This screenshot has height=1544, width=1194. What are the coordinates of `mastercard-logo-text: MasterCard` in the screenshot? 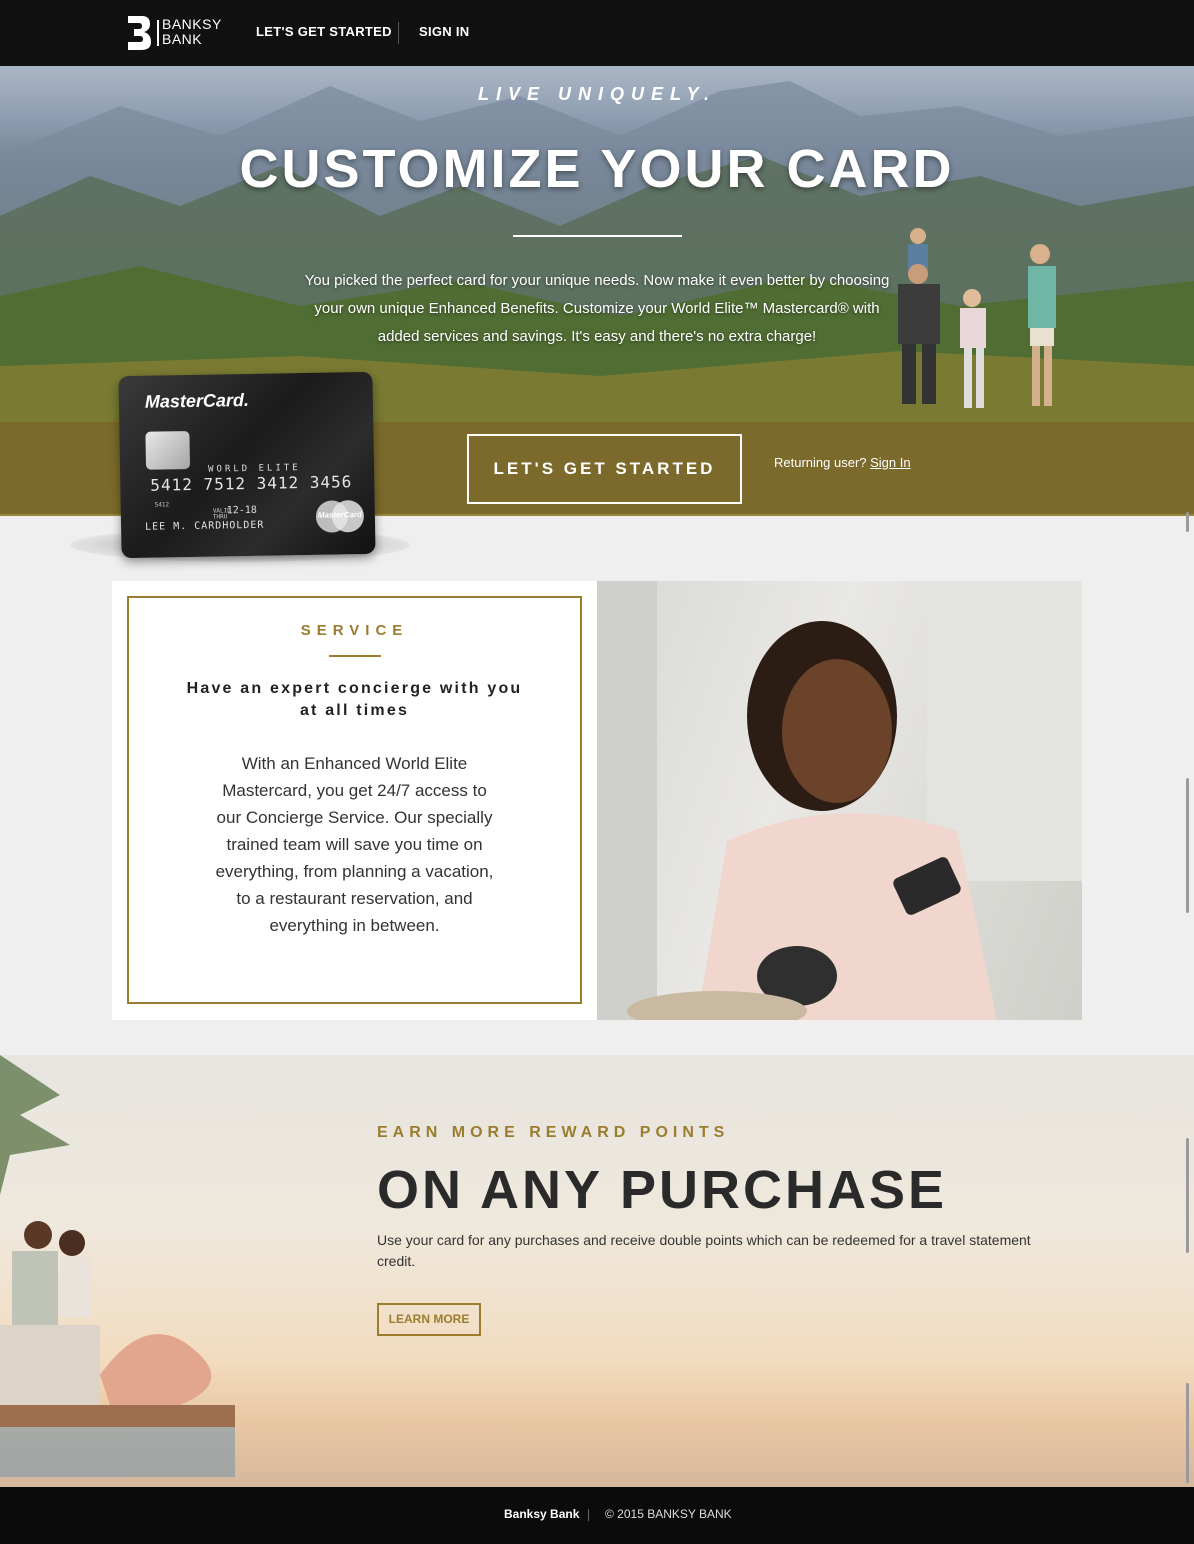 It's located at (339, 515).